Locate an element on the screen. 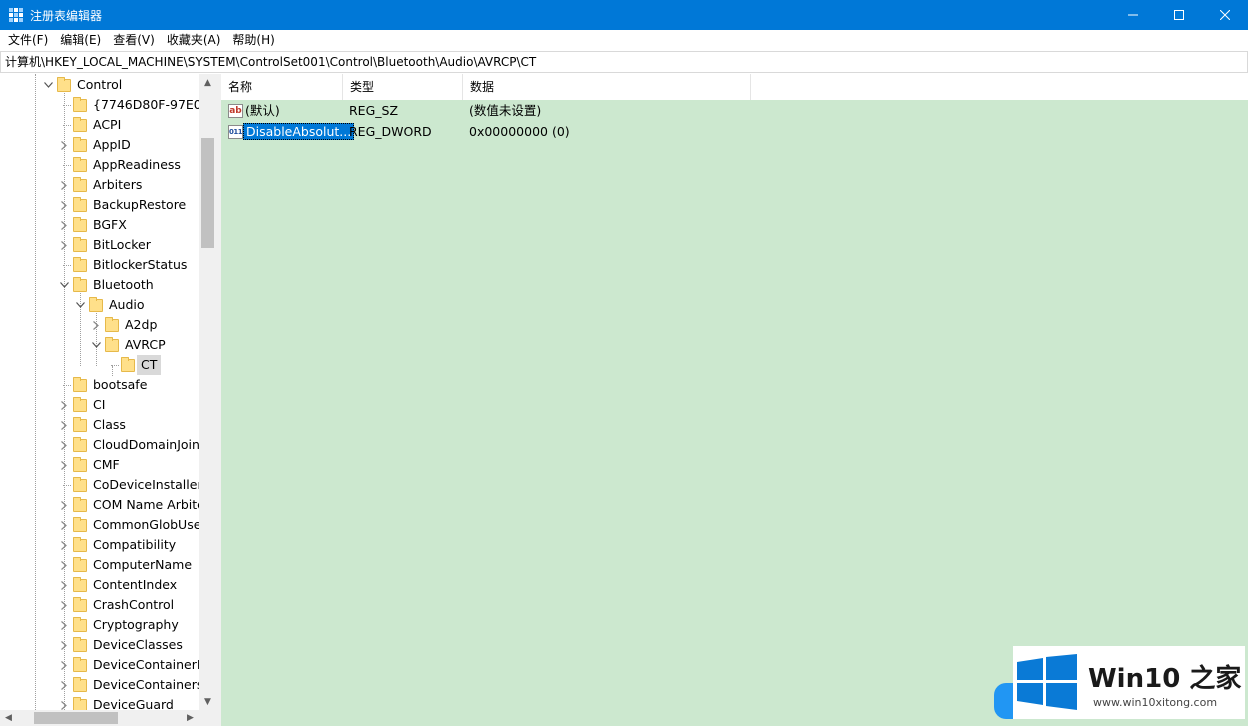 The width and height of the screenshot is (1248, 726). tree-node-label: ACPI is located at coordinates (107, 124).